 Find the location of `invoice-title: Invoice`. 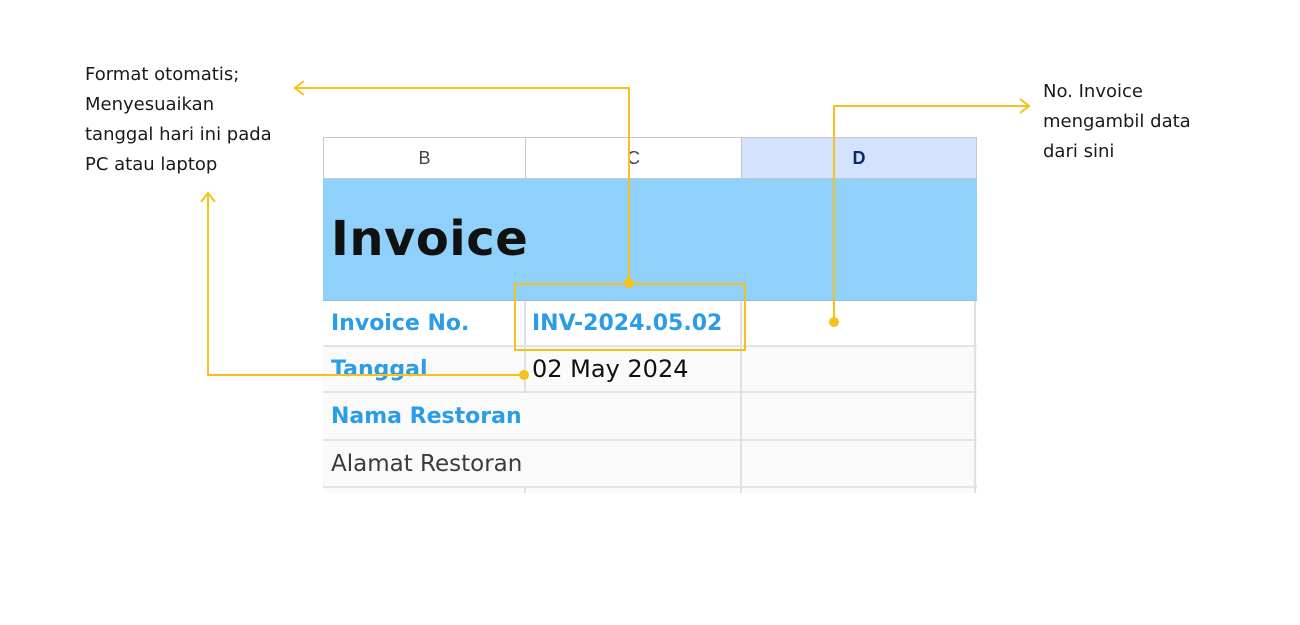

invoice-title: Invoice is located at coordinates (430, 239).